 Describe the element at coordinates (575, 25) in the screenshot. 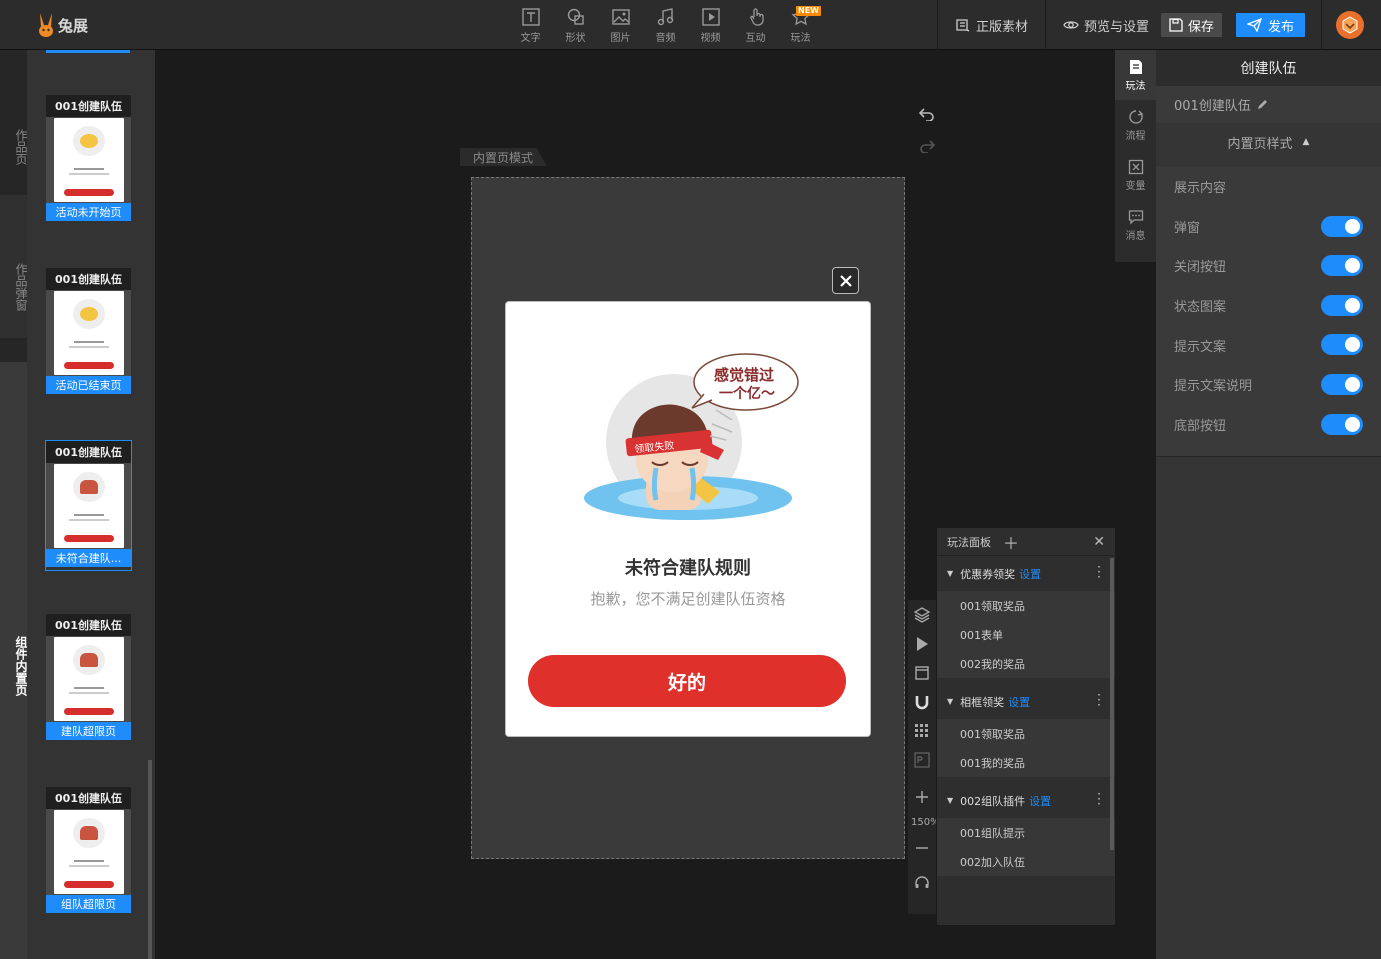

I see `tool-shape: 形状` at that location.